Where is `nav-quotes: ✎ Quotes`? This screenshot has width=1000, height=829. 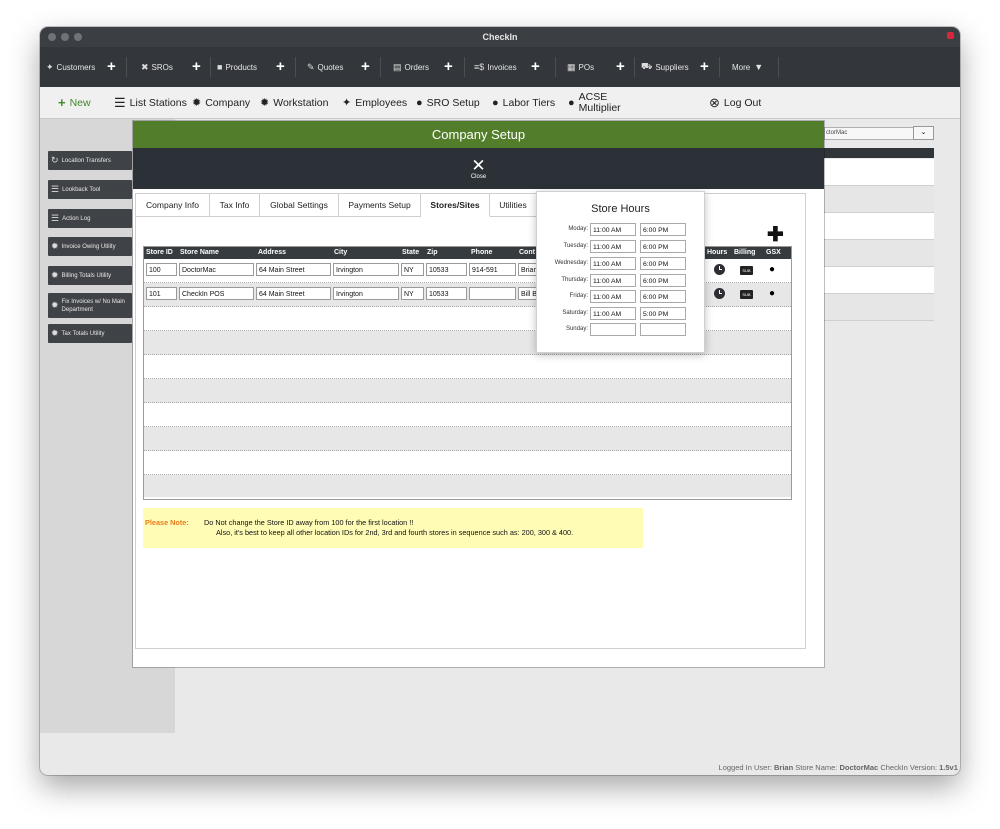
nav-quotes: ✎ Quotes is located at coordinates (325, 67).